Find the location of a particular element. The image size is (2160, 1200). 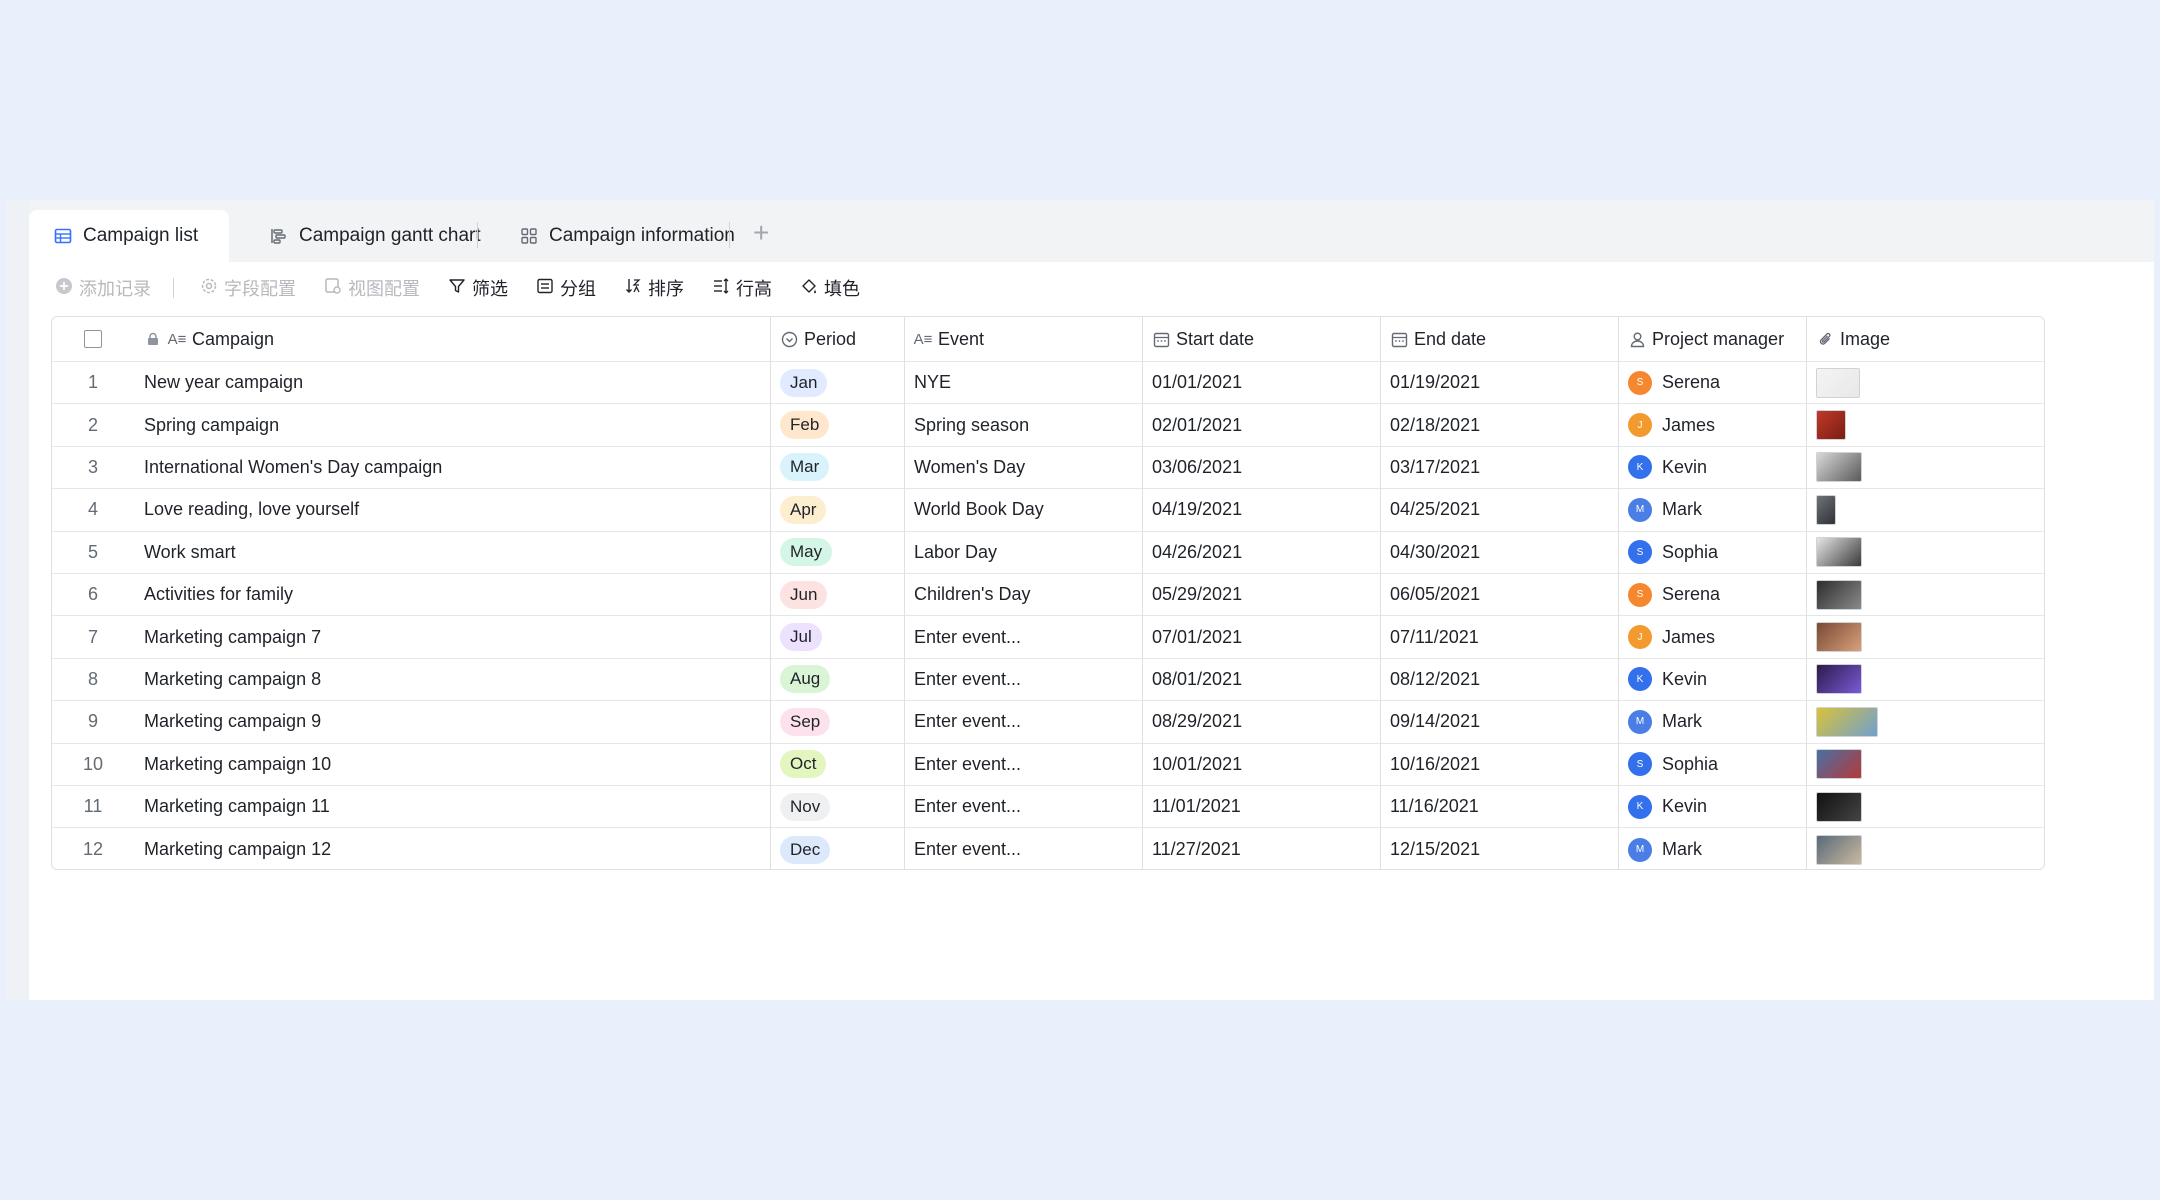

period-cell: Jul is located at coordinates (837, 636).